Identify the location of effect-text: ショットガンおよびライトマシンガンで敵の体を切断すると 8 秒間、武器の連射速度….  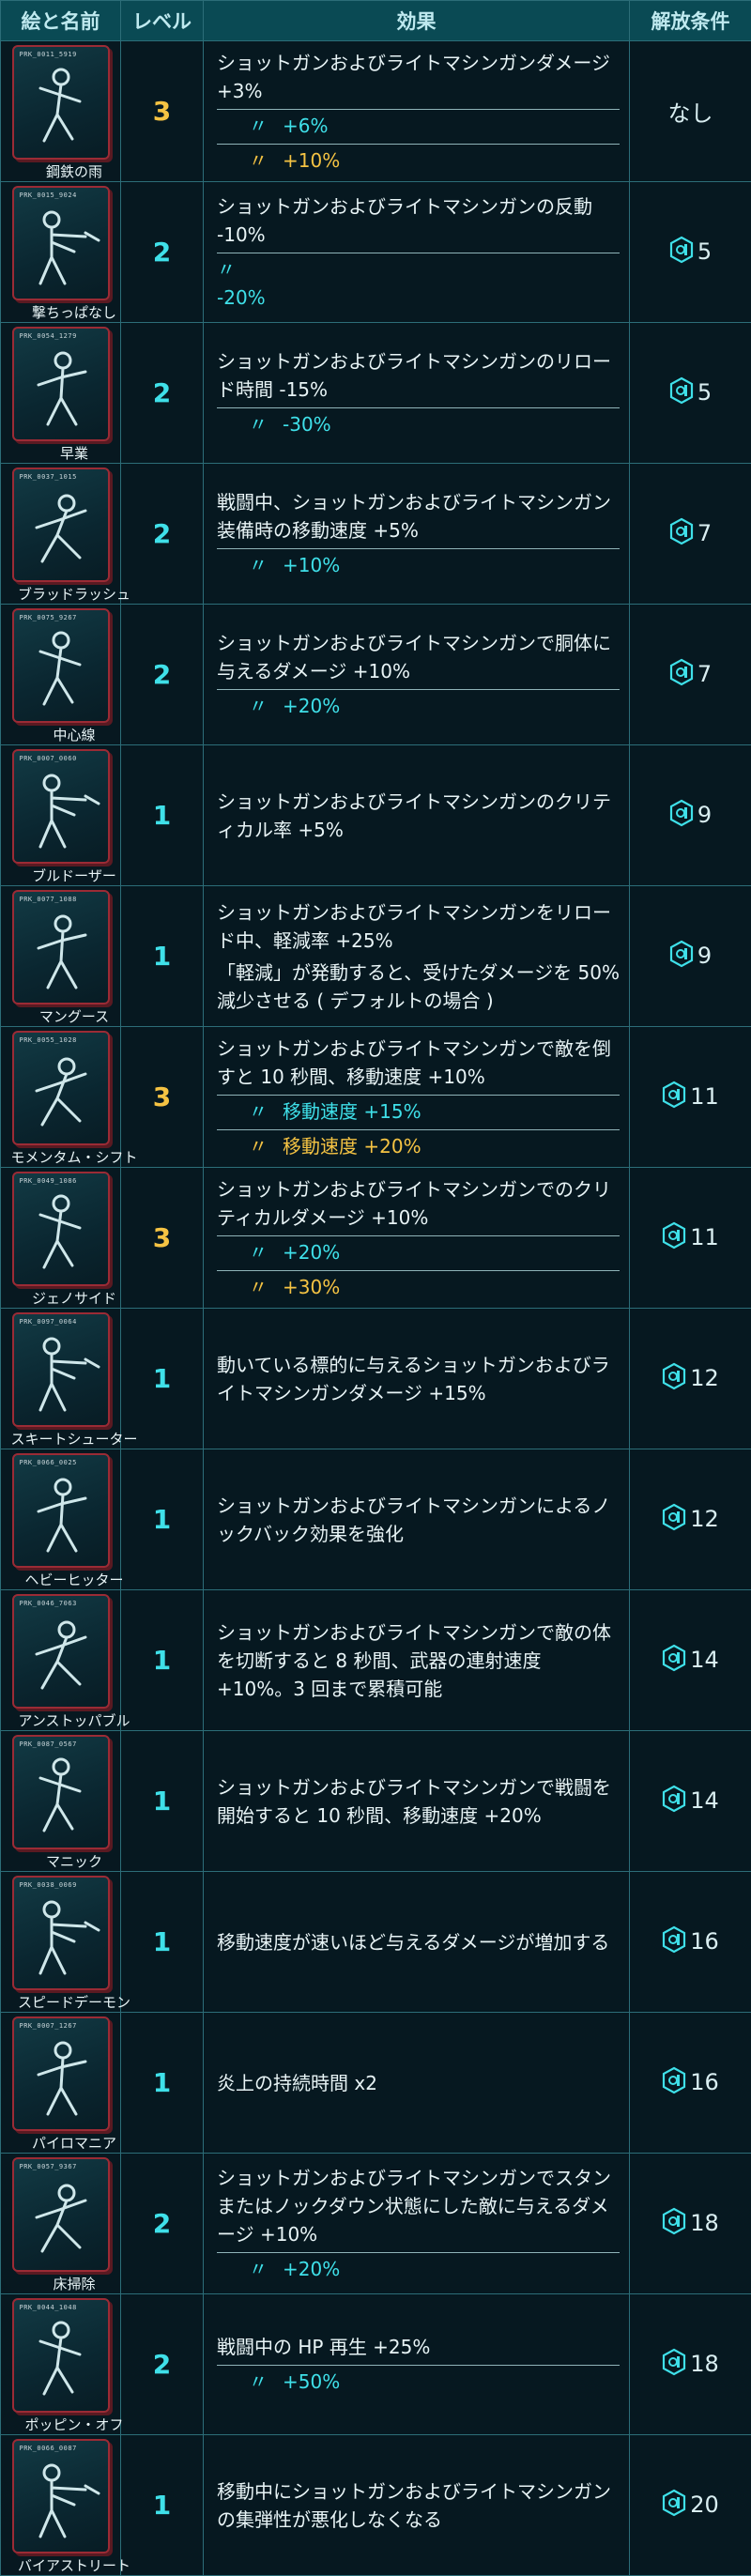
(419, 1661).